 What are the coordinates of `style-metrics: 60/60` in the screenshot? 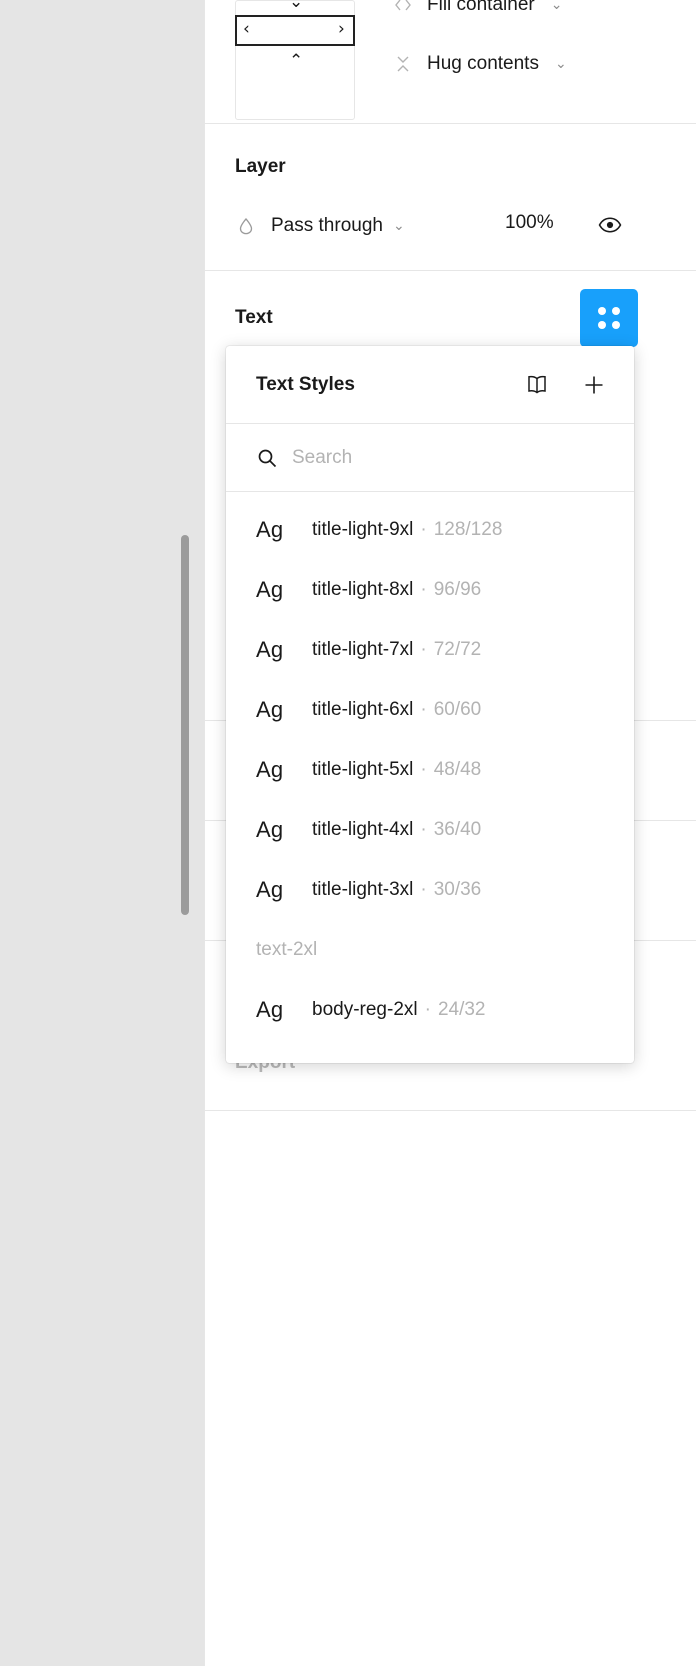 It's located at (457, 709).